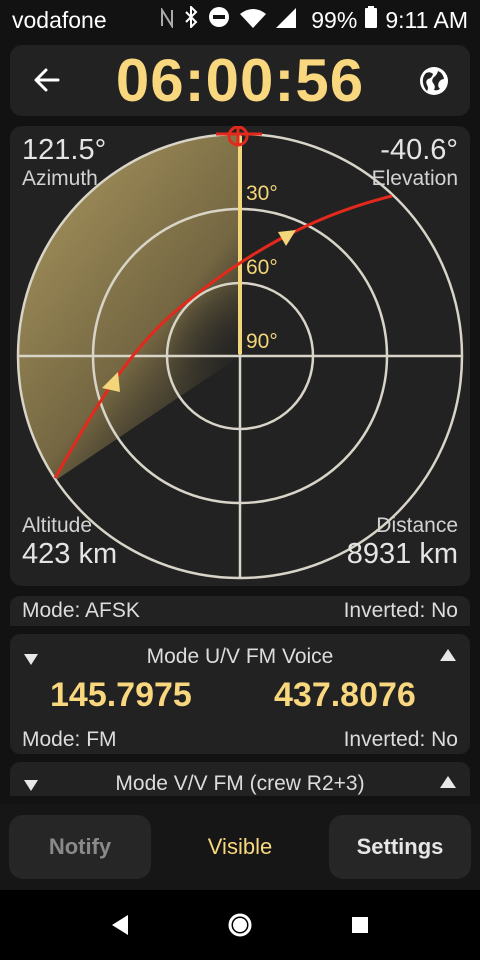 This screenshot has width=480, height=960. I want to click on transmitter-card-vv: Mode V/V FM (crew R2+3), so click(240, 779).